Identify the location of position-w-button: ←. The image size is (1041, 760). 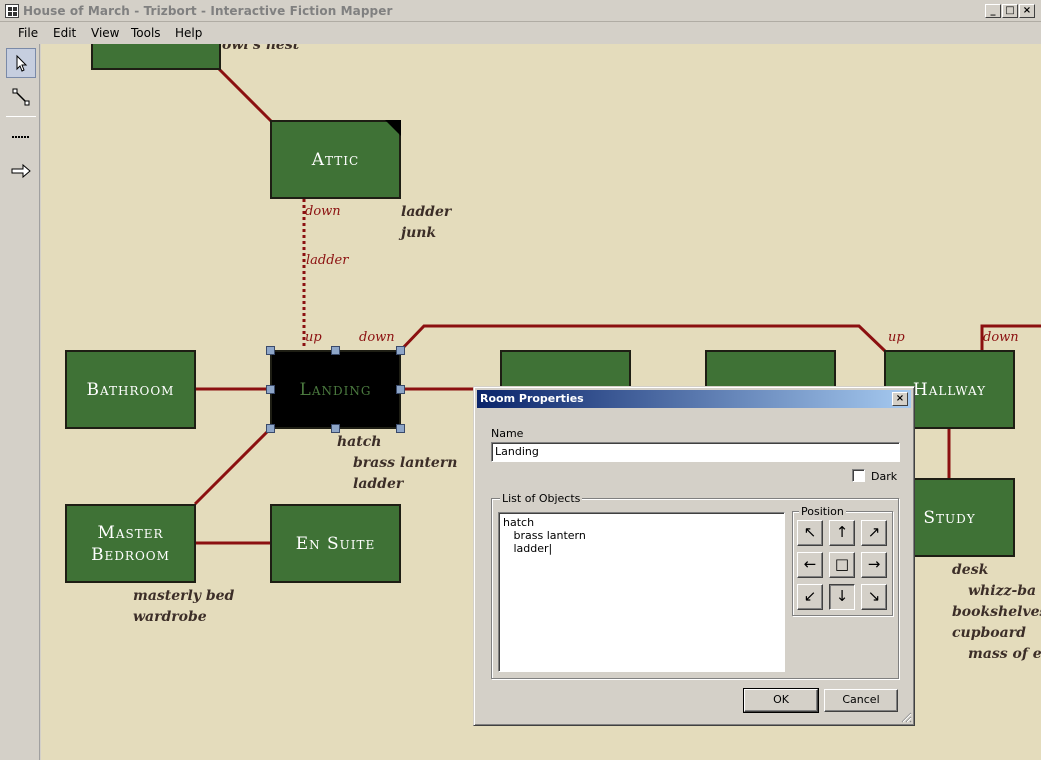
(810, 565).